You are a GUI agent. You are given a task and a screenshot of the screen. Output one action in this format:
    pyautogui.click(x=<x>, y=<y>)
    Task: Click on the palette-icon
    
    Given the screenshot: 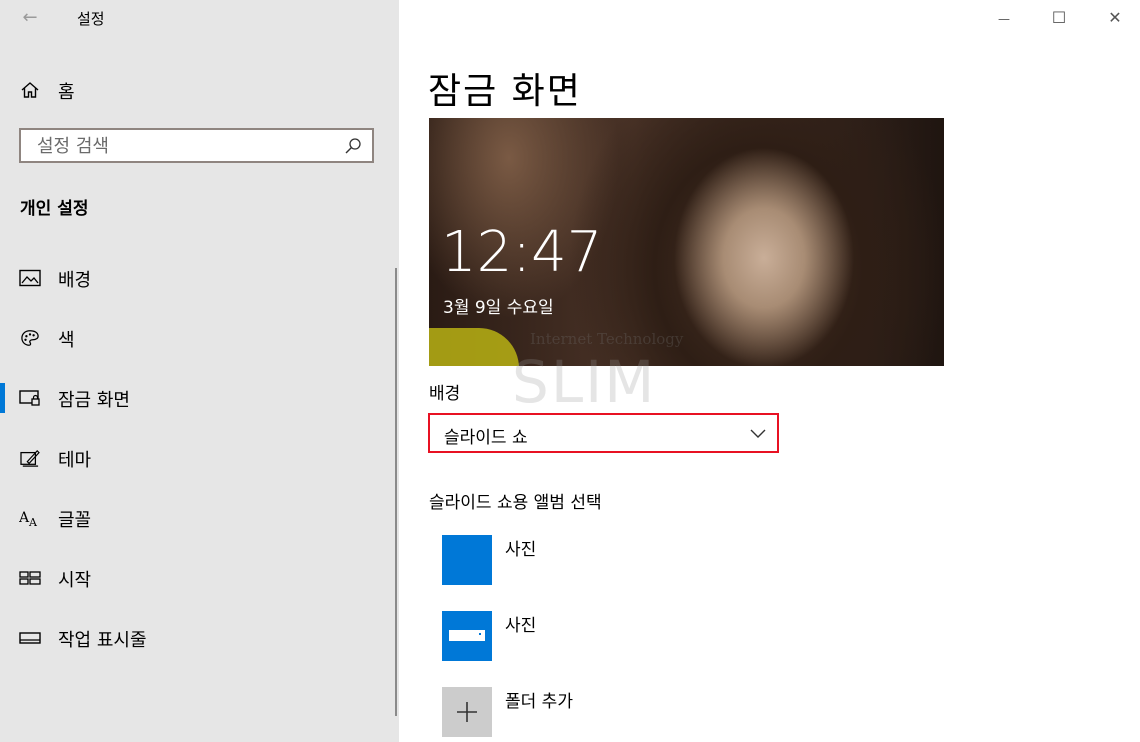 What is the action you would take?
    pyautogui.click(x=30, y=338)
    